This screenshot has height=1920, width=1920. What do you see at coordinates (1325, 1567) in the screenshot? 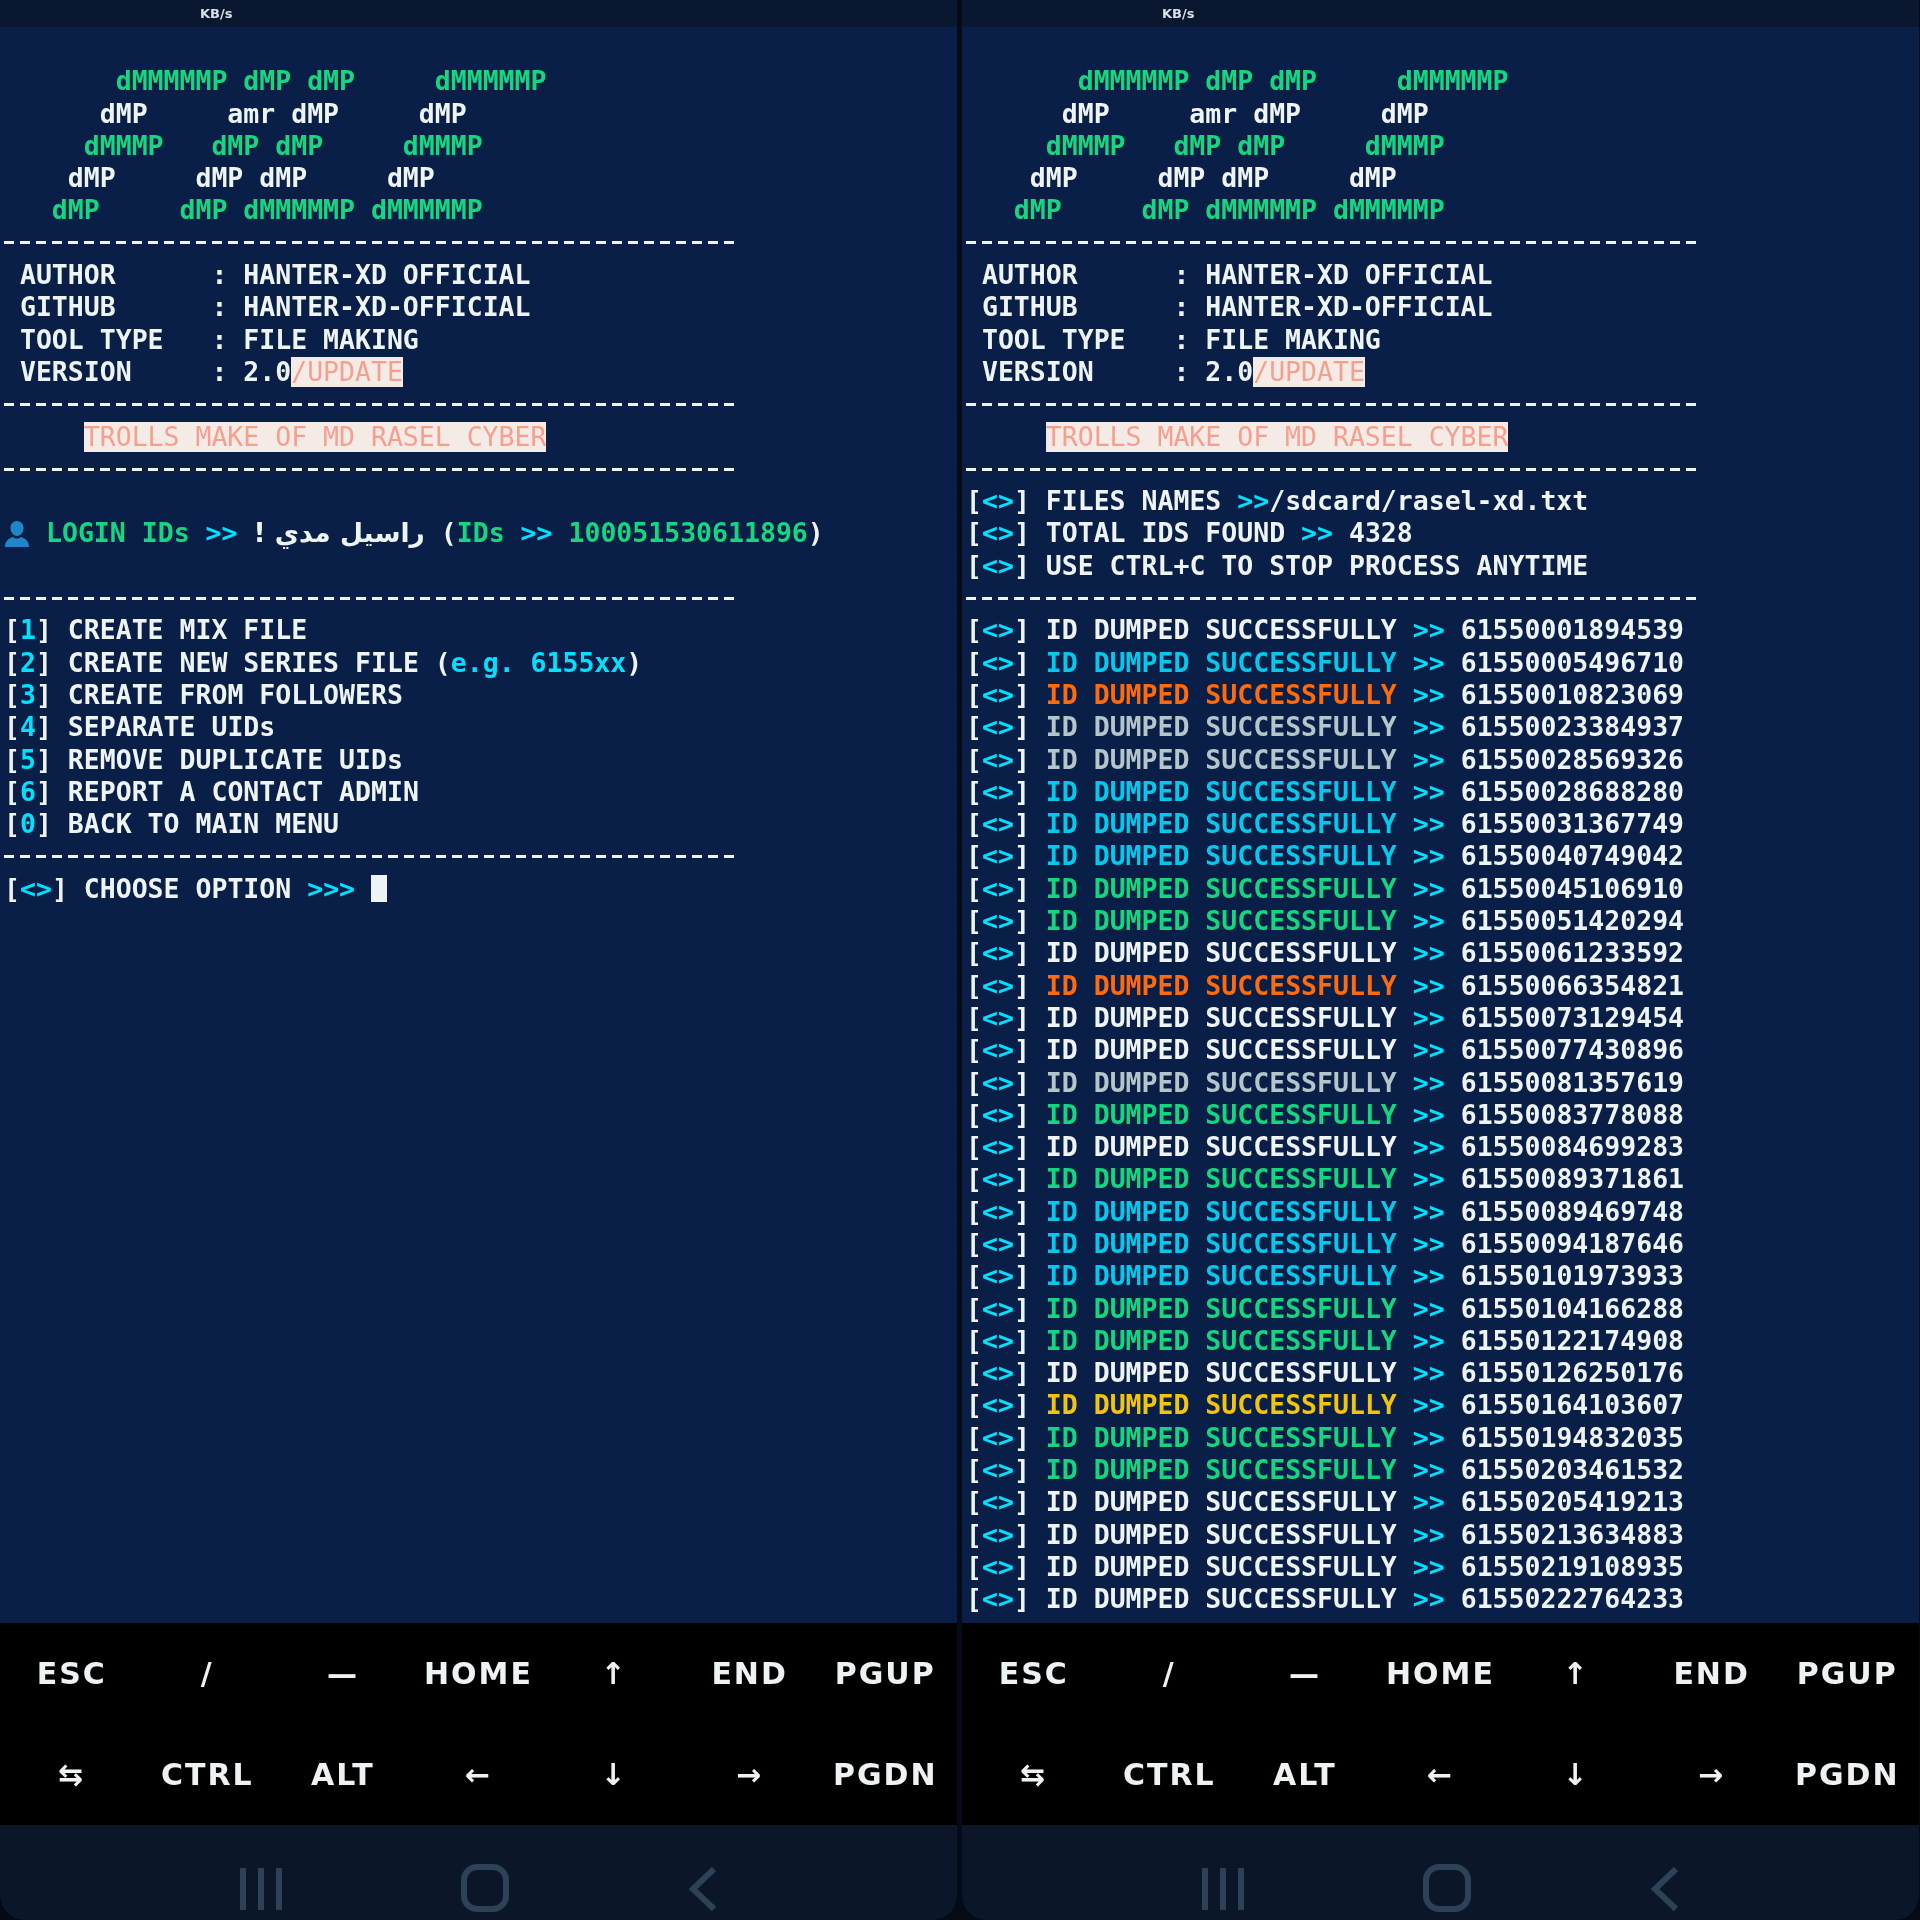
I see `log-line: [<>] ID DUMPED SUCCESSFULLY >> 61550219108935` at bounding box center [1325, 1567].